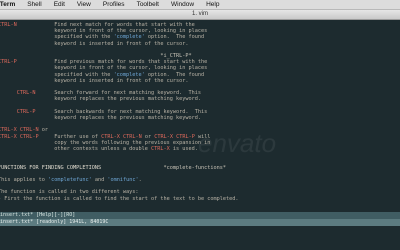  I want to click on status-line-help: insert.txt* [Help][-][RO], so click(200, 215).